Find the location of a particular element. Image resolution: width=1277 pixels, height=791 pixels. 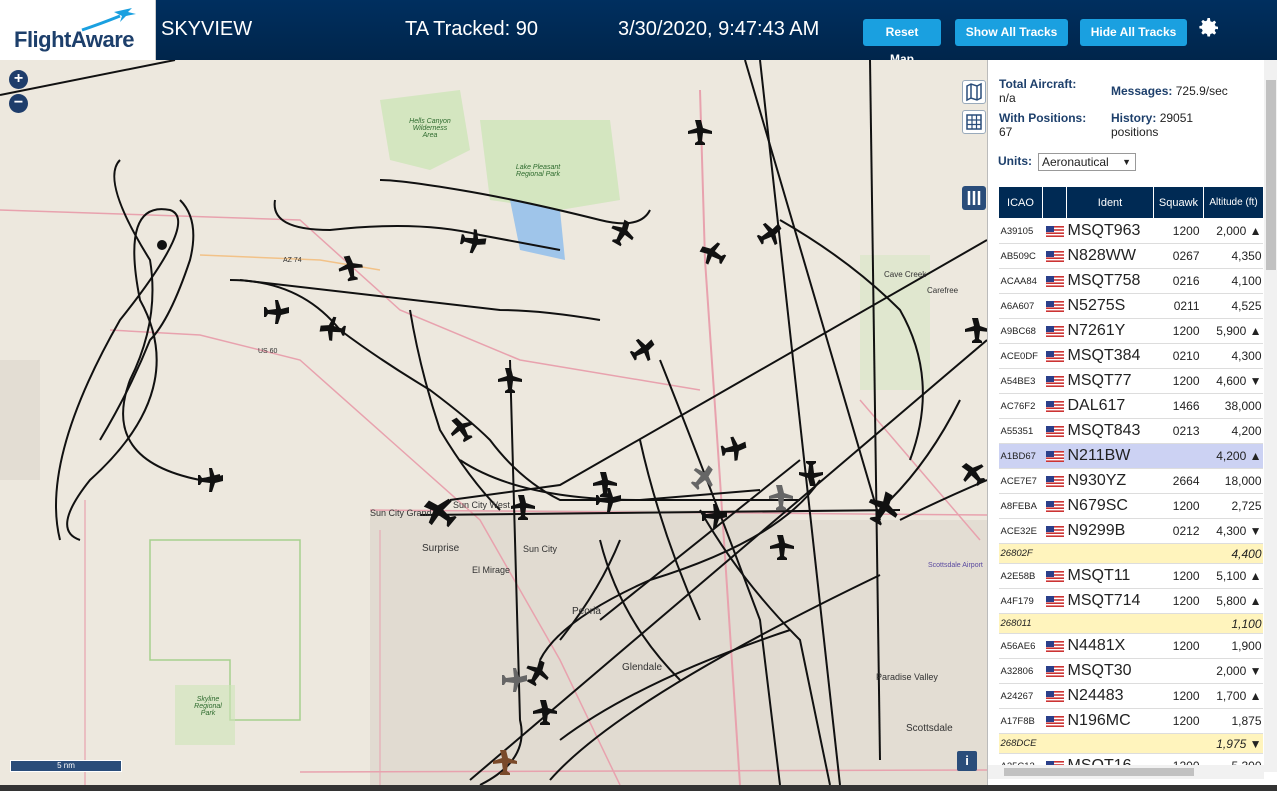

table-row: A9BC68 N7261Y 1200 5,900 ▲ is located at coordinates (1130, 331).